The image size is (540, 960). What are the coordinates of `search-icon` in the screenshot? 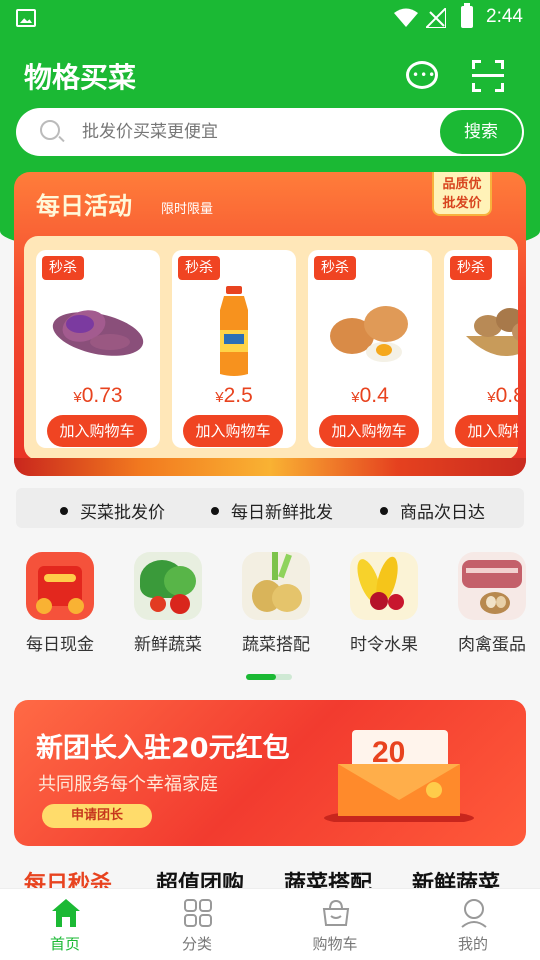 It's located at (50, 130).